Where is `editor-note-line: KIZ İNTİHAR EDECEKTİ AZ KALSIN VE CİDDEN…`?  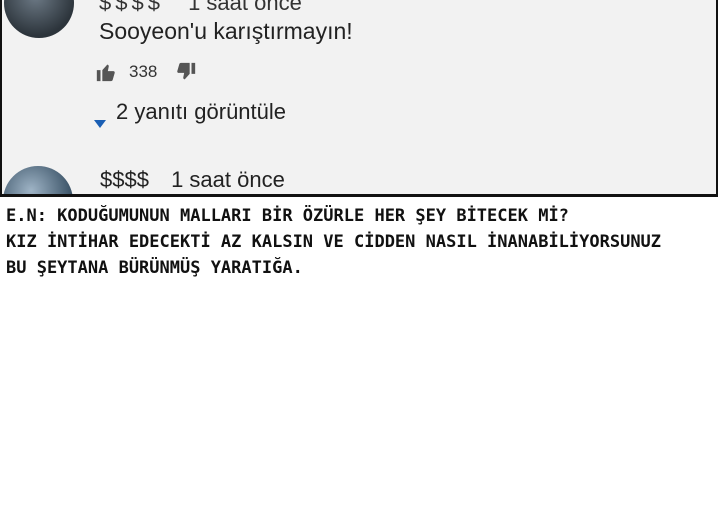 editor-note-line: KIZ İNTİHAR EDECEKTİ AZ KALSIN VE CİDDEN… is located at coordinates (334, 242).